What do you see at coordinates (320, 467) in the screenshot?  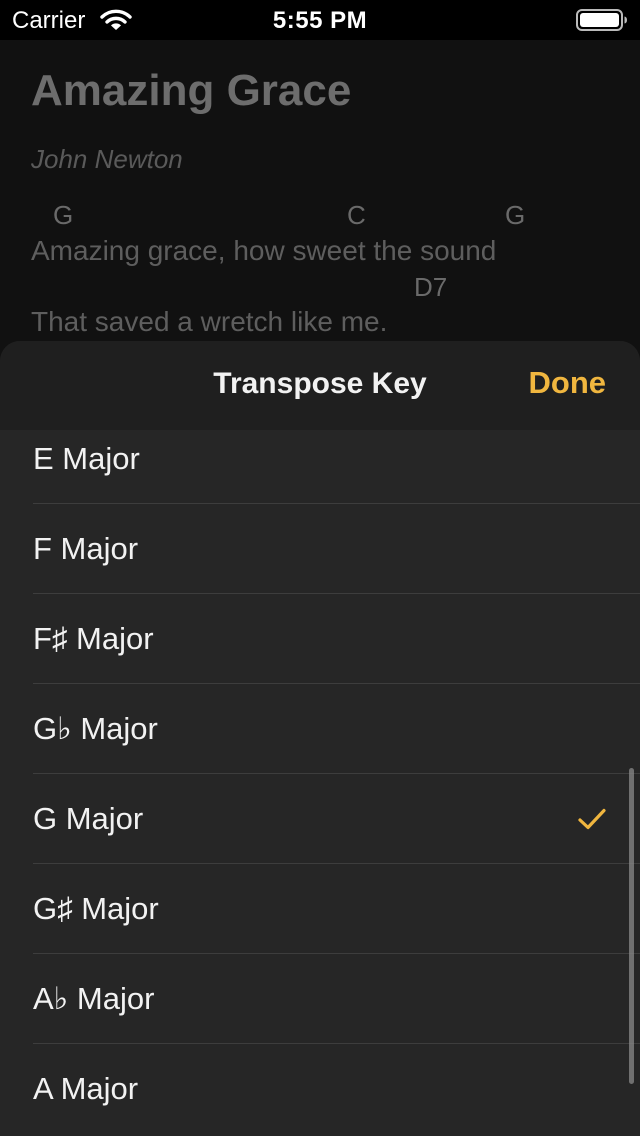 I see `key-row-e-major: E Major` at bounding box center [320, 467].